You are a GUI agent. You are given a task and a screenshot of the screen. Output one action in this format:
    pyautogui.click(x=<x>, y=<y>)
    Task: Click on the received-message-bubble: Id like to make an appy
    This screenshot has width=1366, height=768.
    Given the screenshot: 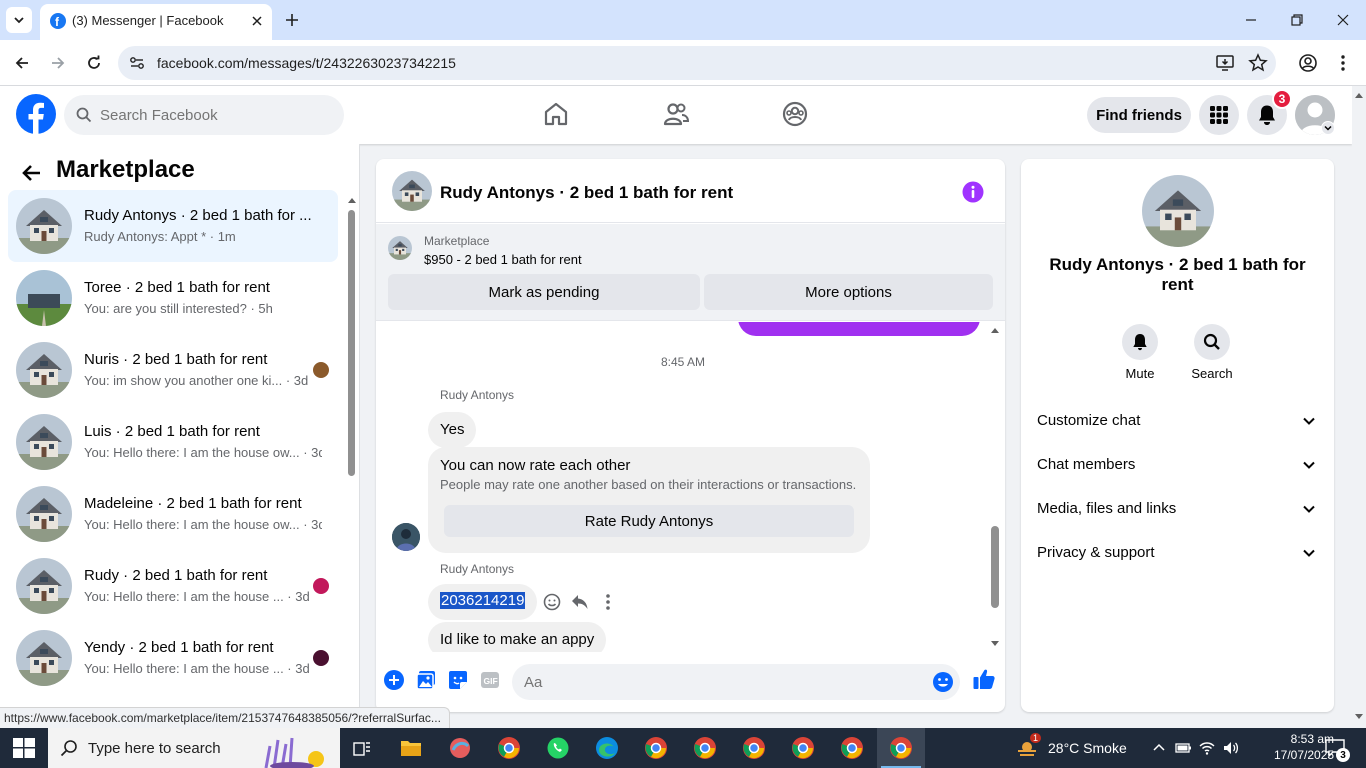 What is the action you would take?
    pyautogui.click(x=517, y=637)
    